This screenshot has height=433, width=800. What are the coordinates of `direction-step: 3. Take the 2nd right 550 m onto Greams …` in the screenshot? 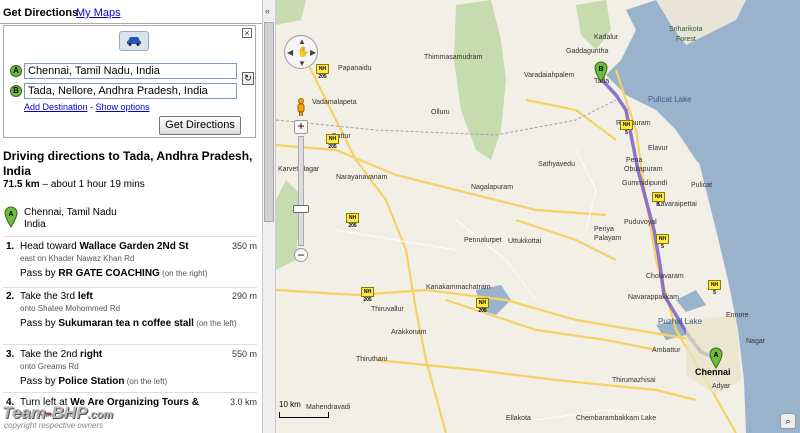 It's located at (130, 370).